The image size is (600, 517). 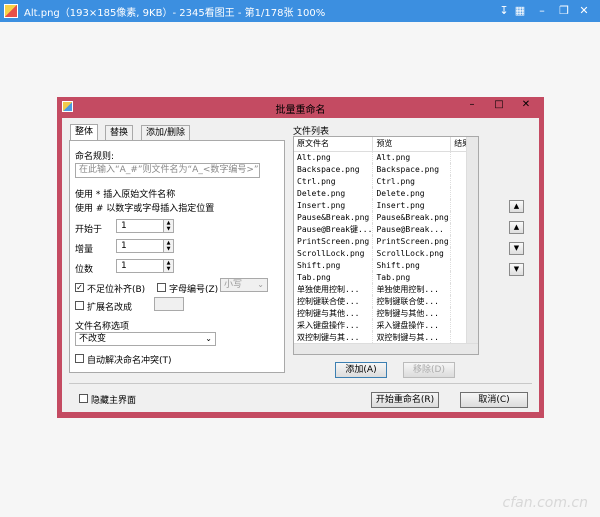 I want to click on vertical-scrollbar, so click(x=472, y=240).